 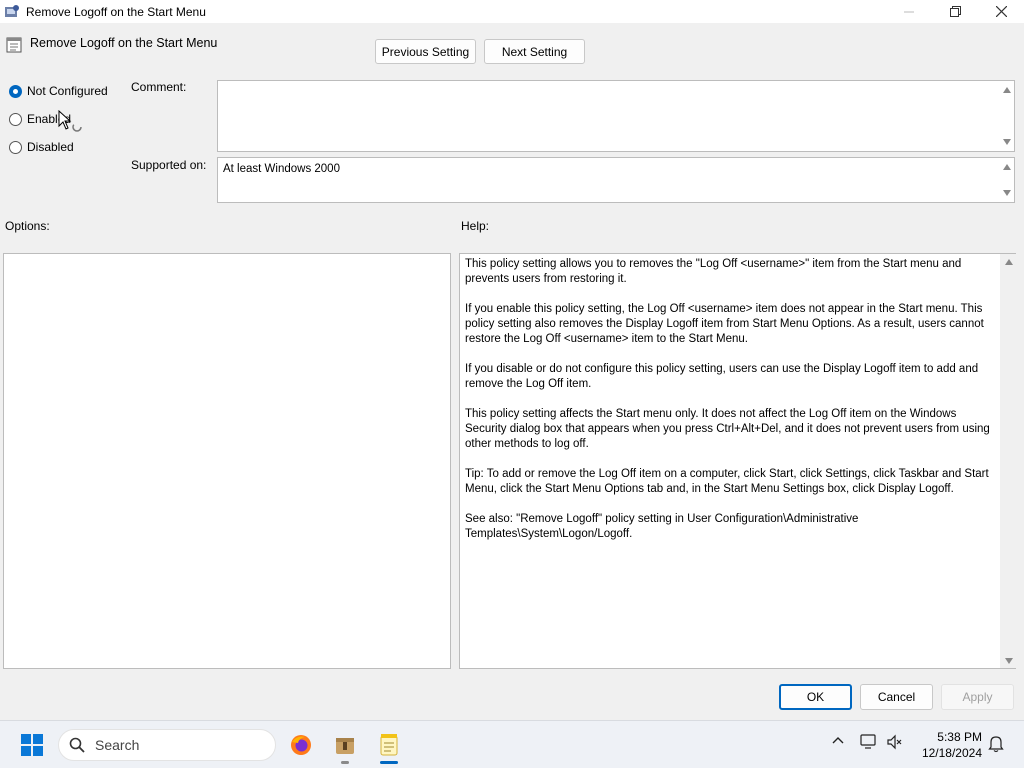 I want to click on supported-scrollbar, so click(x=1006, y=180).